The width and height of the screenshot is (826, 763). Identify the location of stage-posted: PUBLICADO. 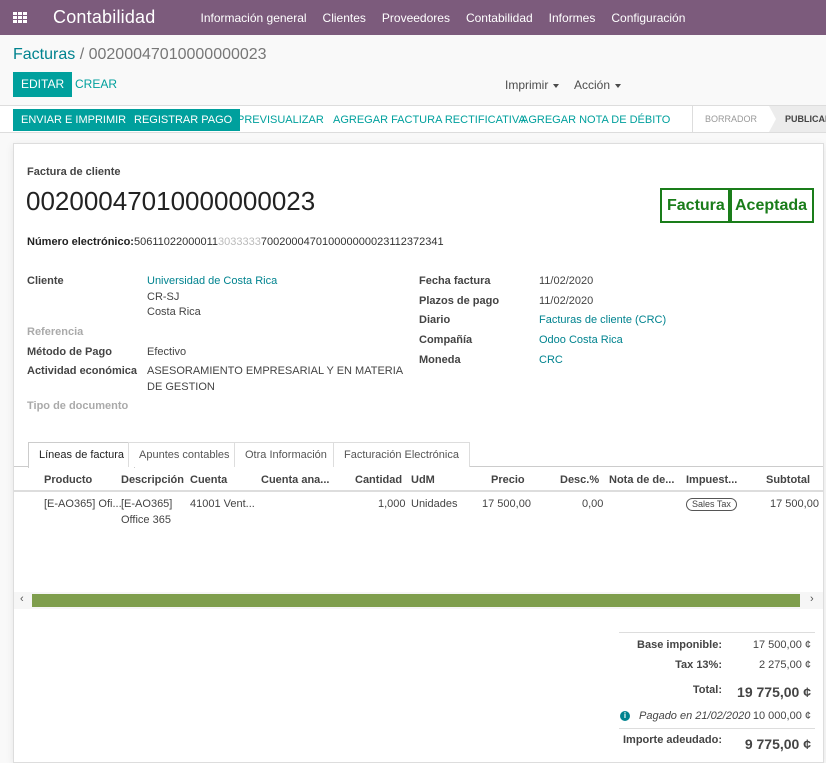
(797, 119).